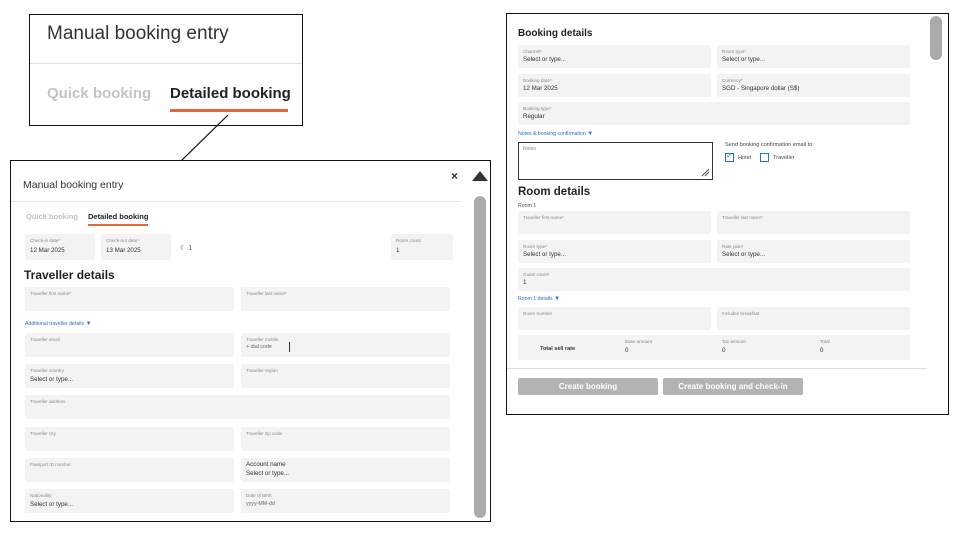  What do you see at coordinates (555, 134) in the screenshot?
I see `notes-confirmation-link: Notes & booking confirmation ▼` at bounding box center [555, 134].